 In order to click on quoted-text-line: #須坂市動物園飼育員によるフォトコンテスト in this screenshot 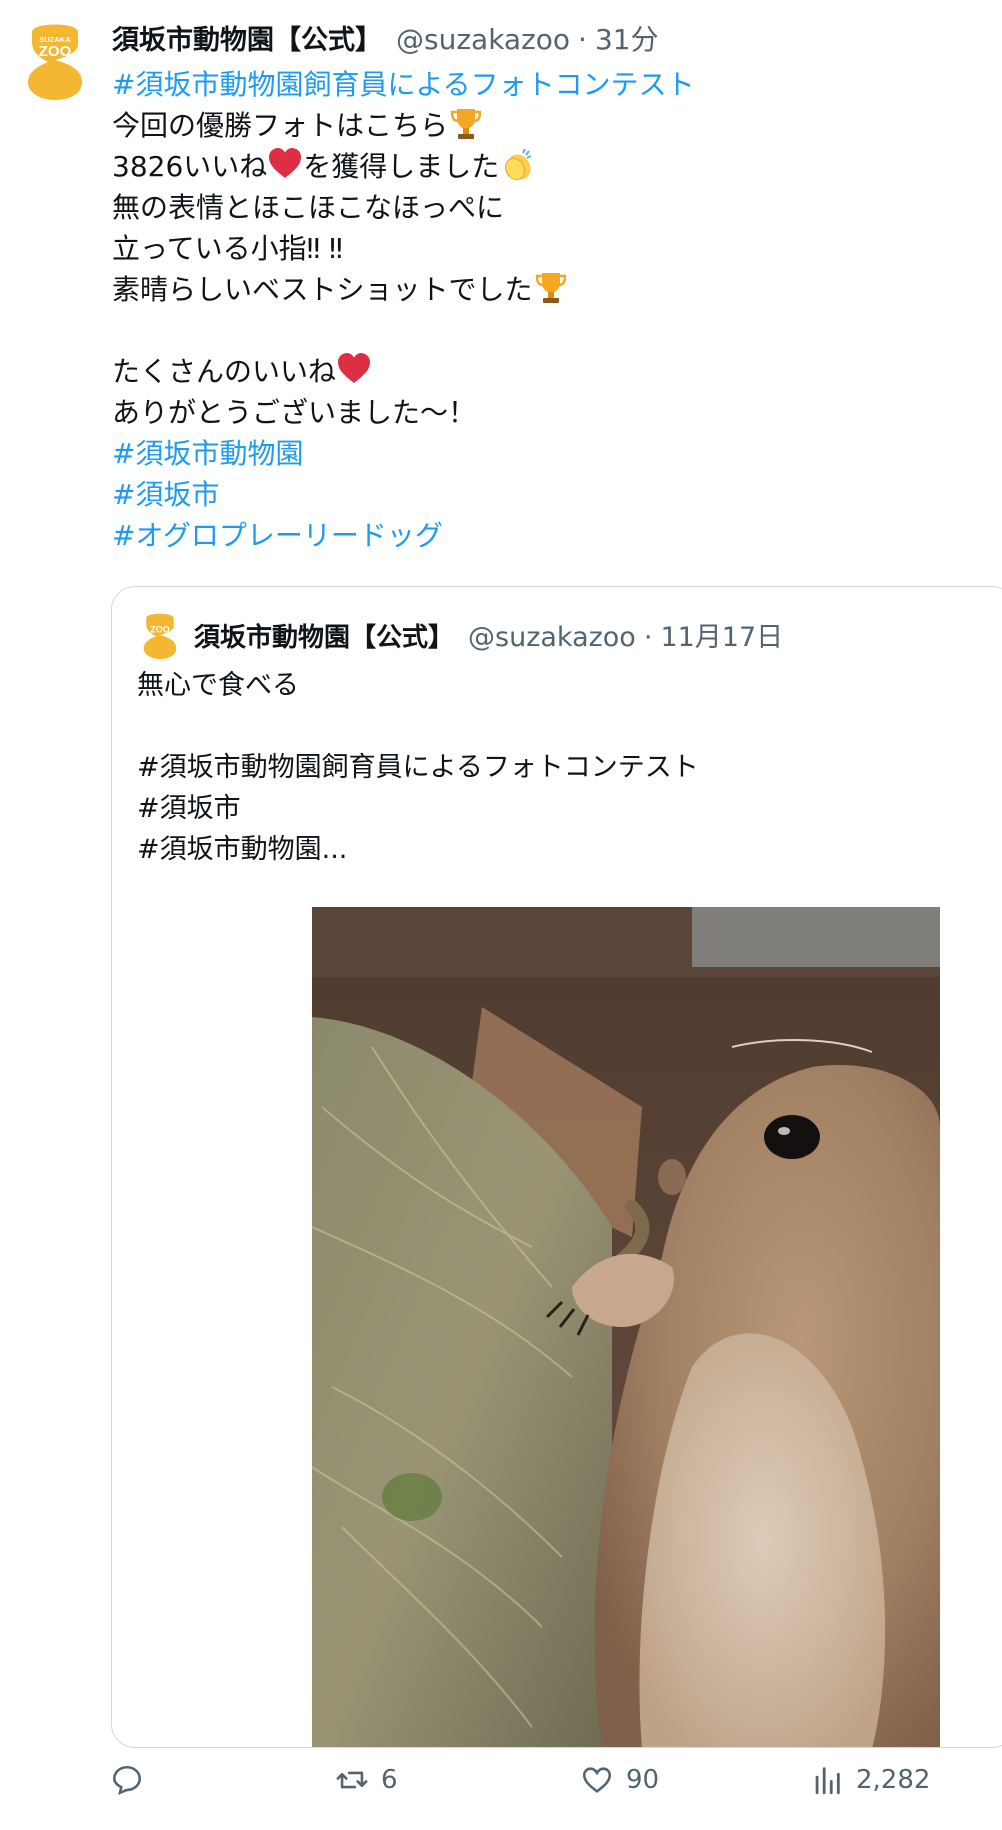, I will do `click(418, 767)`.